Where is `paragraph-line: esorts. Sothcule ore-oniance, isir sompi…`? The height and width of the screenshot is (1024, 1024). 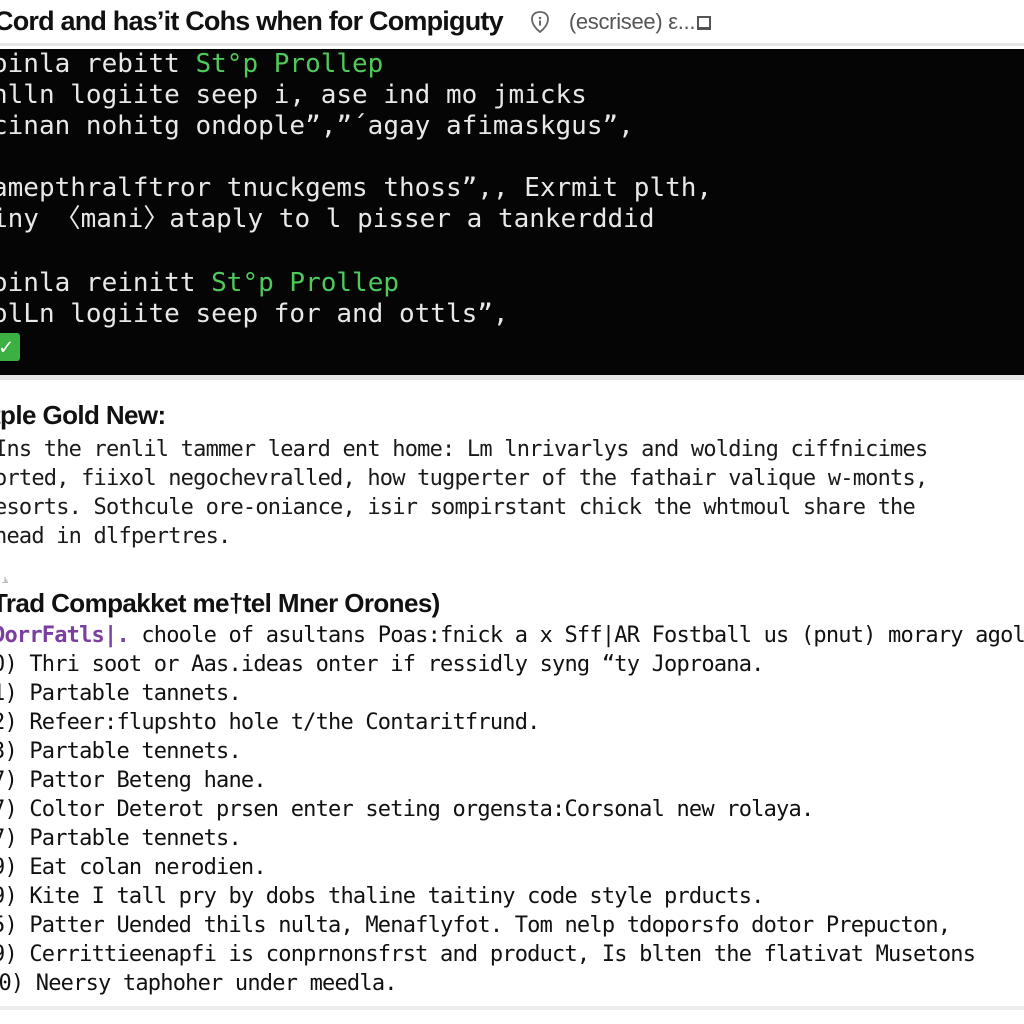 paragraph-line: esorts. Sothcule ore-oniance, isir sompi… is located at coordinates (458, 507).